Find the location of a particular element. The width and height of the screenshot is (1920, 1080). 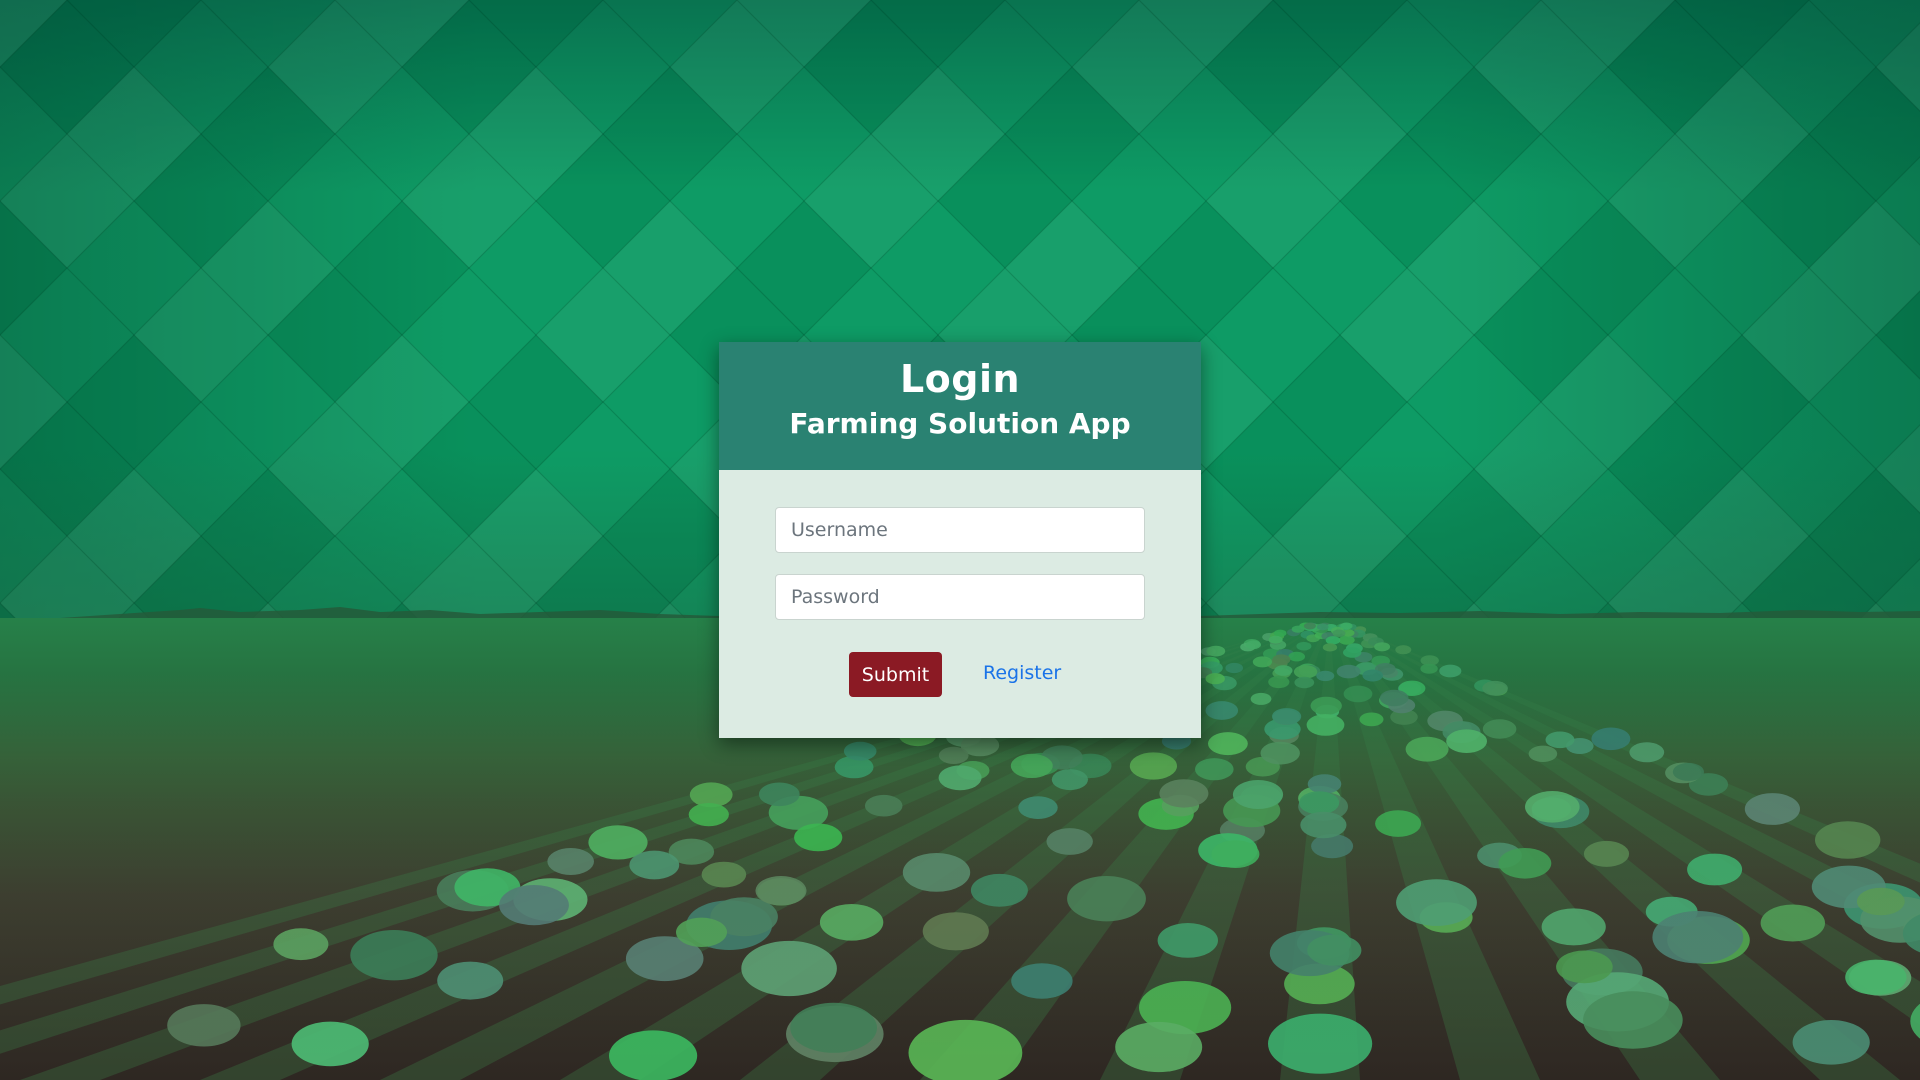

login-form: Submit Register is located at coordinates (960, 604).